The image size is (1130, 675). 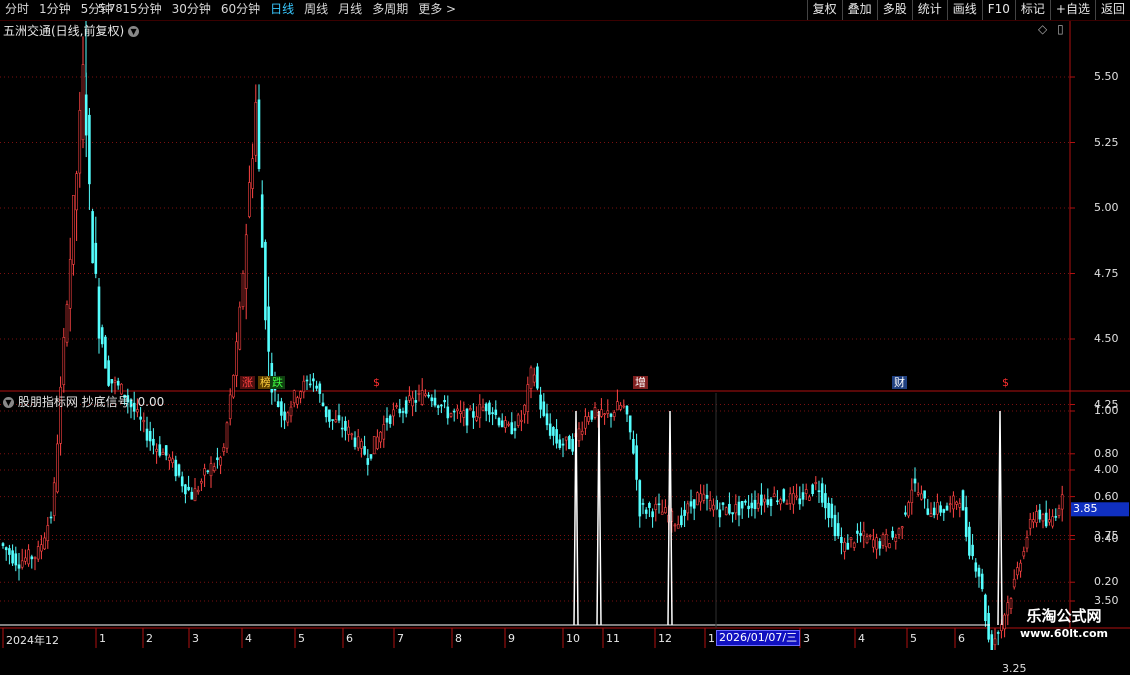 What do you see at coordinates (247, 382) in the screenshot?
I see `event-badge: 涨` at bounding box center [247, 382].